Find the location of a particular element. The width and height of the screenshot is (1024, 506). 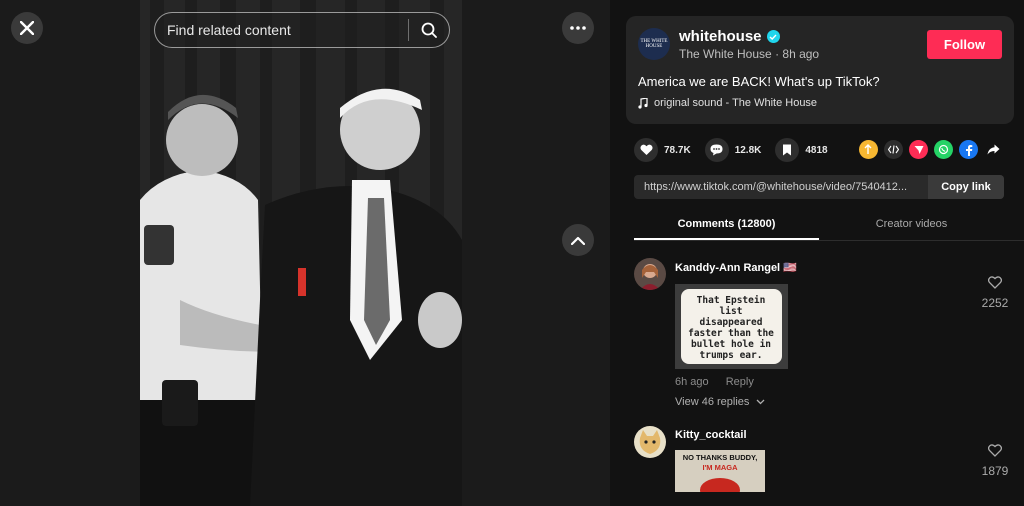

verified-badge-icon is located at coordinates (773, 36).